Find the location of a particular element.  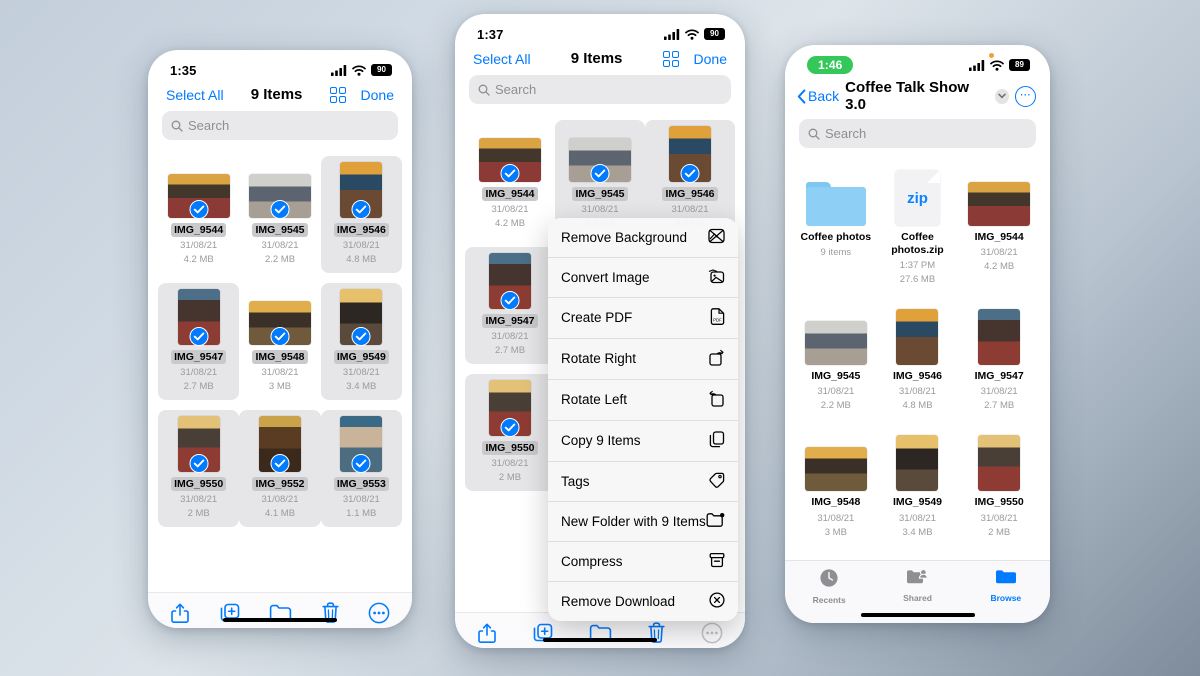

file-size: 3 MB is located at coordinates (280, 386).